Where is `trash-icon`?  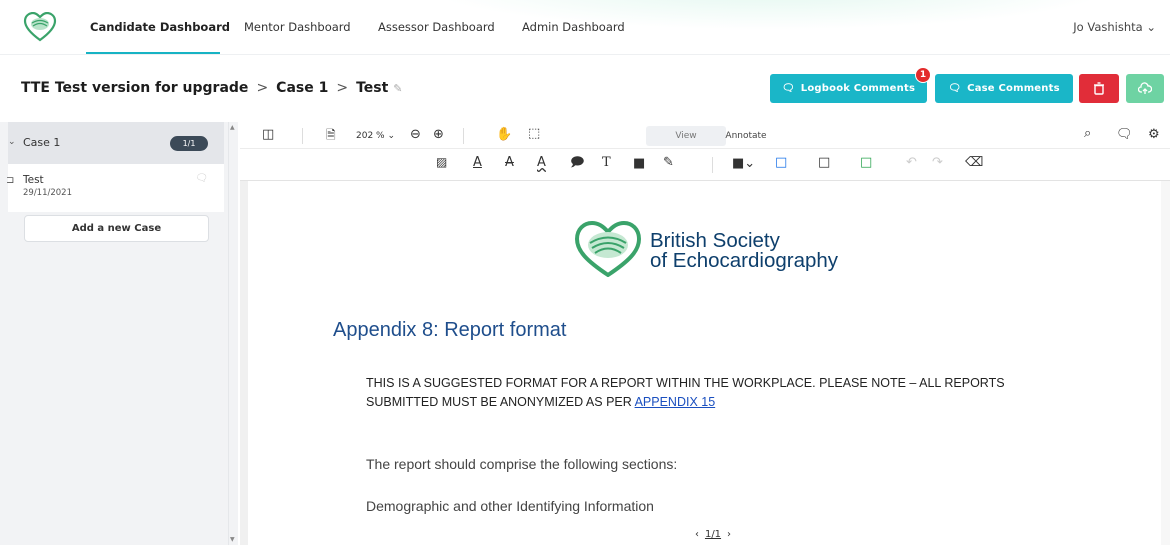 trash-icon is located at coordinates (1099, 88).